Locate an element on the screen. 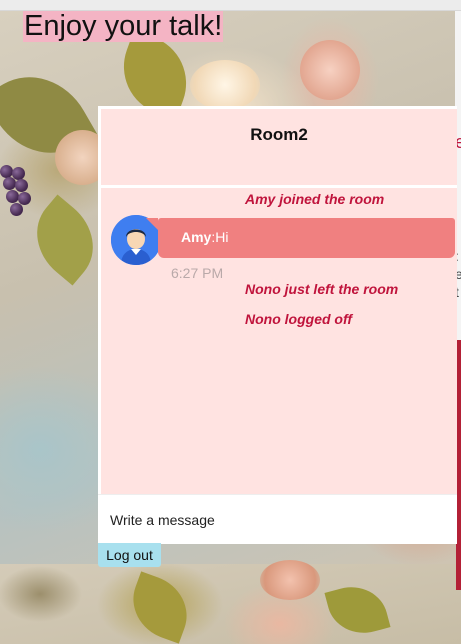  system-message: Nono just left the room is located at coordinates (322, 289).